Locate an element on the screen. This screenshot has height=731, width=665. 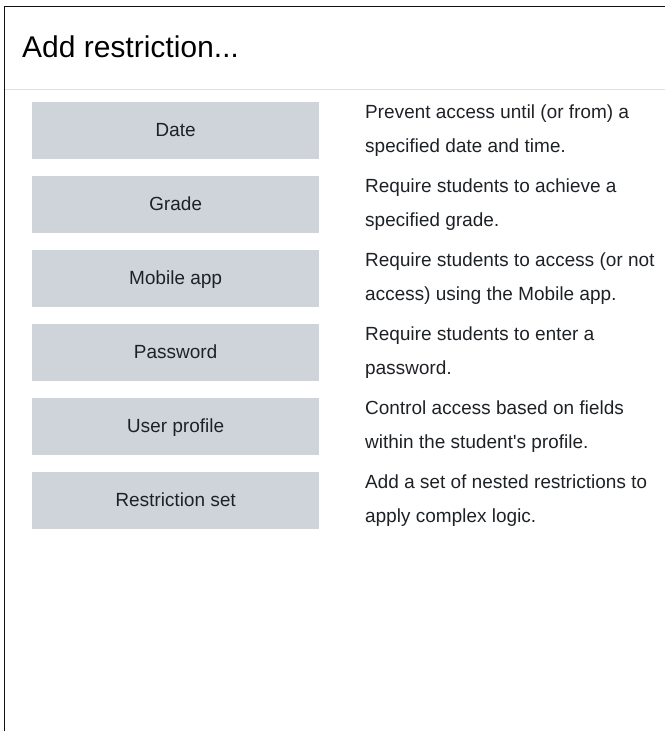
restriction-description: Require students to access (or not access) using the Mobile app. is located at coordinates (510, 278).